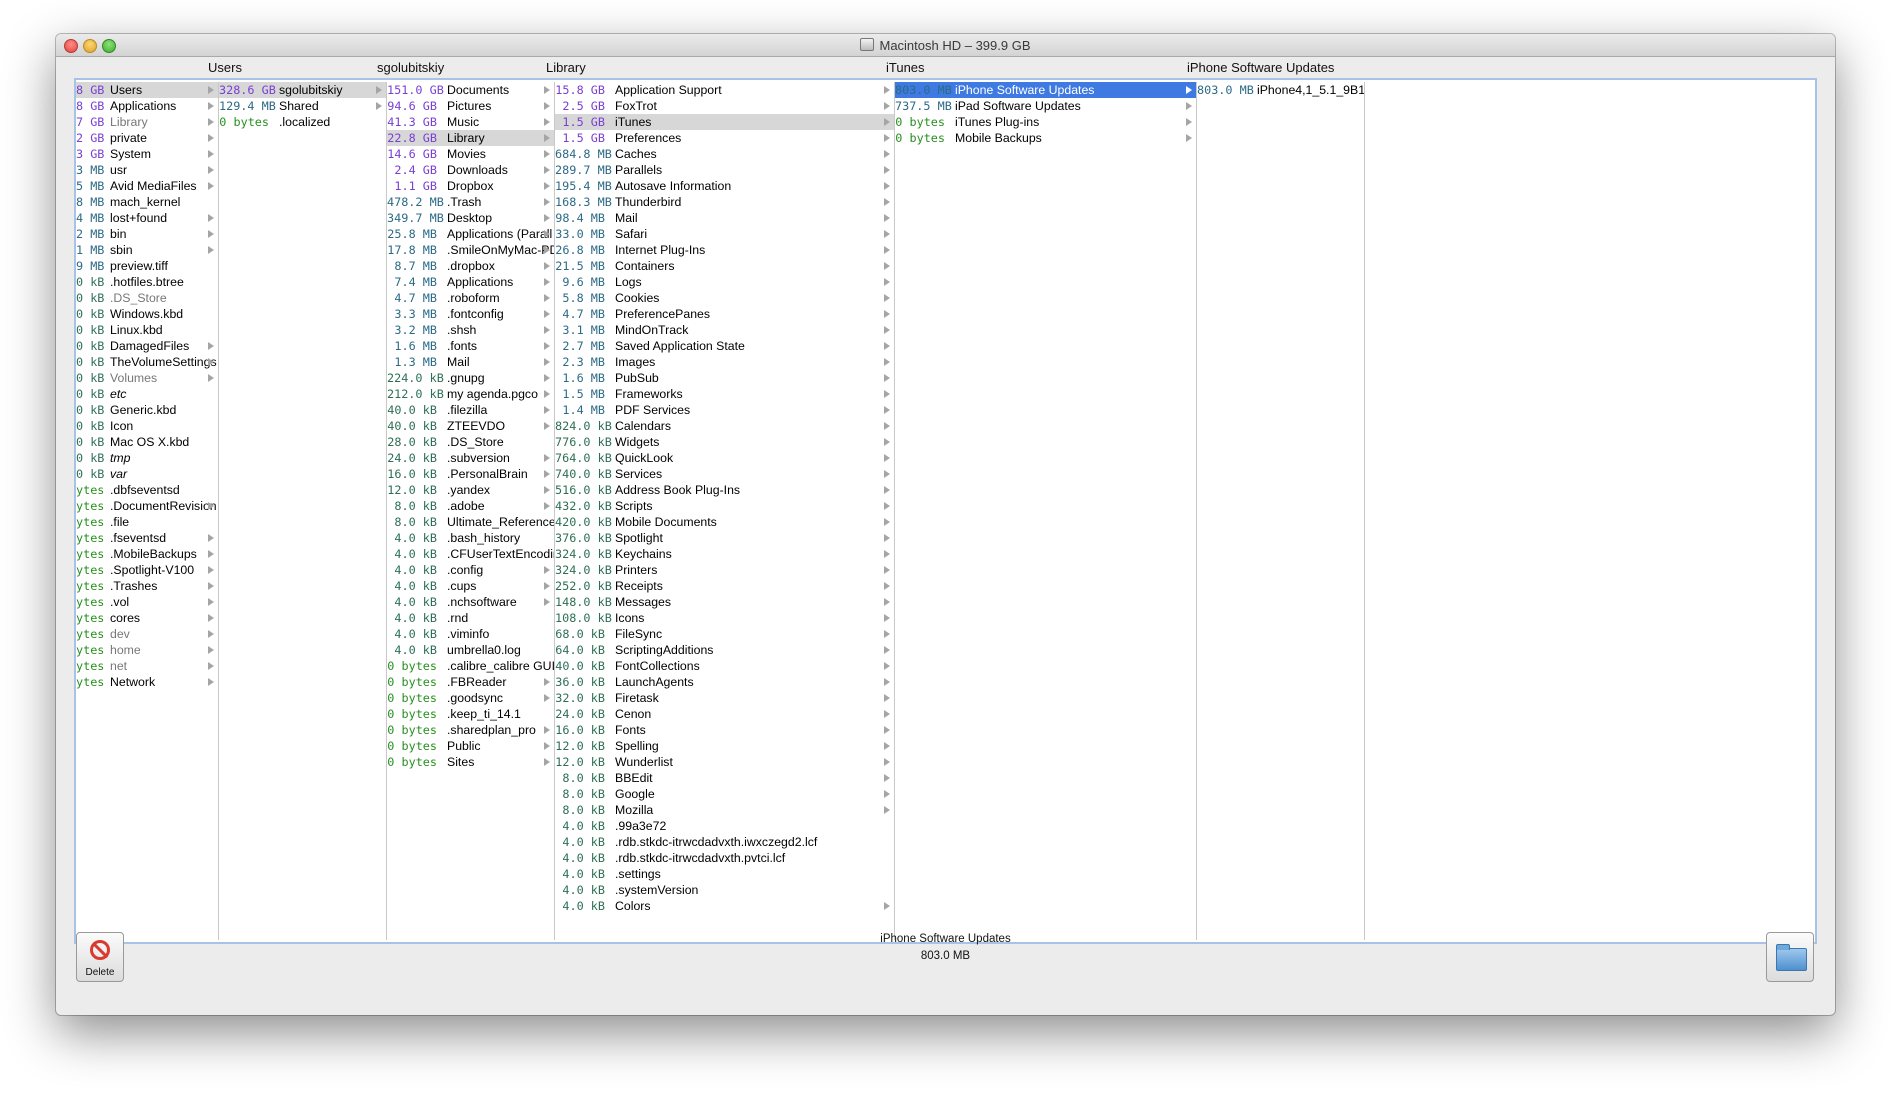 This screenshot has height=1094, width=1891. Describe the element at coordinates (724, 618) in the screenshot. I see `list-item: 108.0 kB Icons` at that location.